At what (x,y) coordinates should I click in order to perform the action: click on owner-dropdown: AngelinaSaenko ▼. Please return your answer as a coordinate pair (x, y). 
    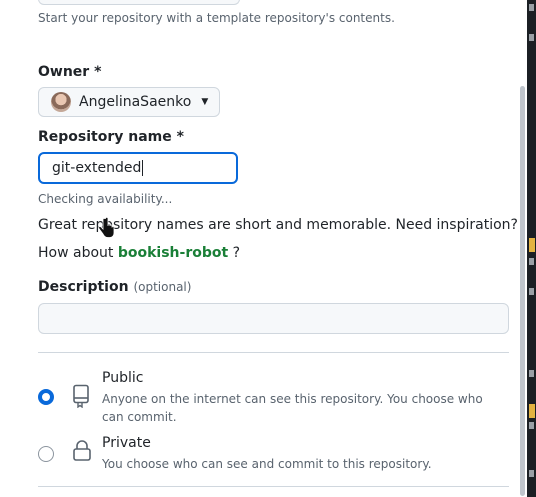
    Looking at the image, I should click on (129, 102).